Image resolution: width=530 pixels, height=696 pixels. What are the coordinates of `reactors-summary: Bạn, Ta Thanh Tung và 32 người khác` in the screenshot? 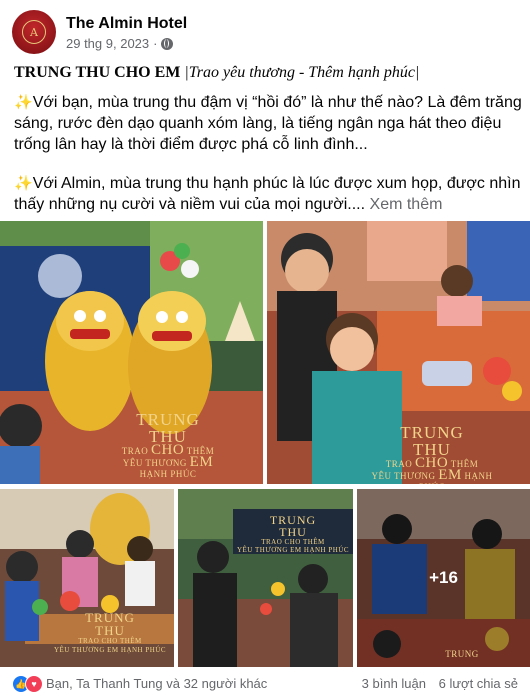 It's located at (156, 683).